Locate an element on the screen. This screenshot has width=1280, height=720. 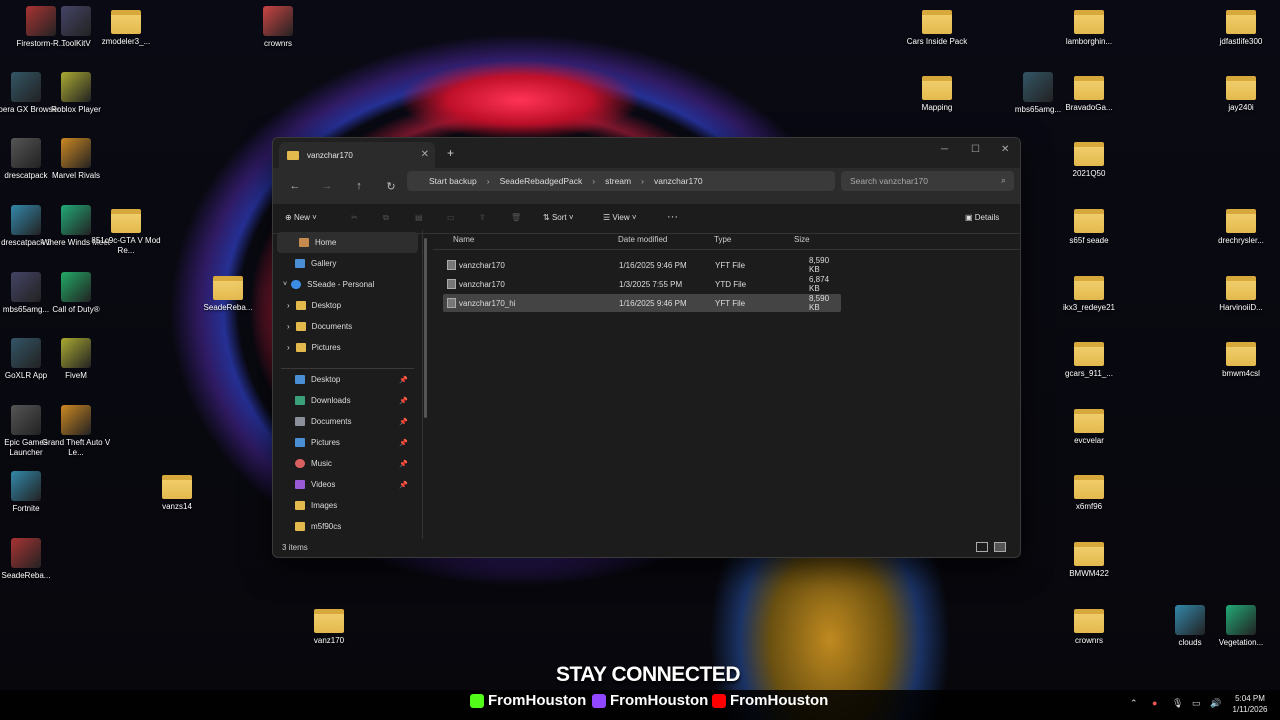
download-icon is located at coordinates (300, 400).